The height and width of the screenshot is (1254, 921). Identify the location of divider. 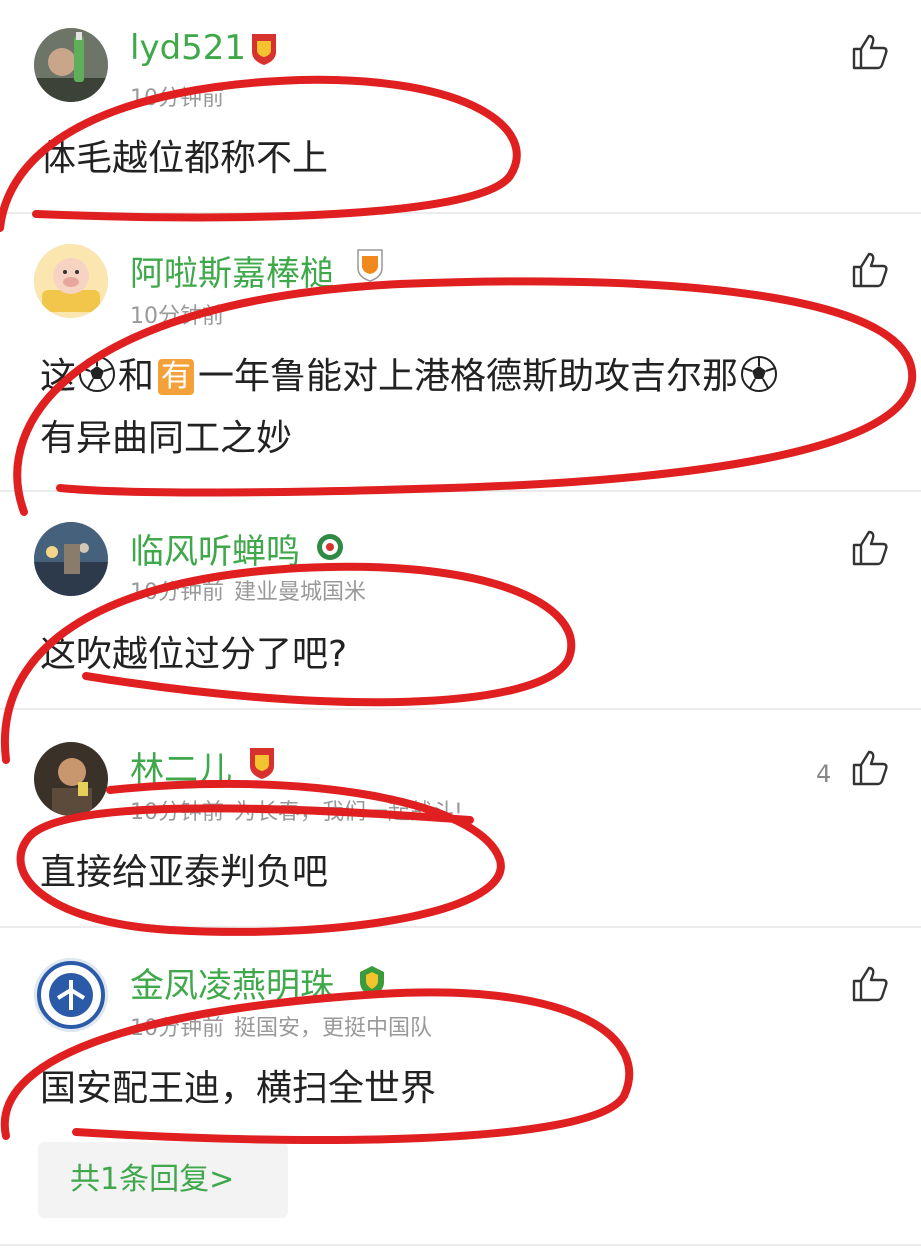
(460, 1245).